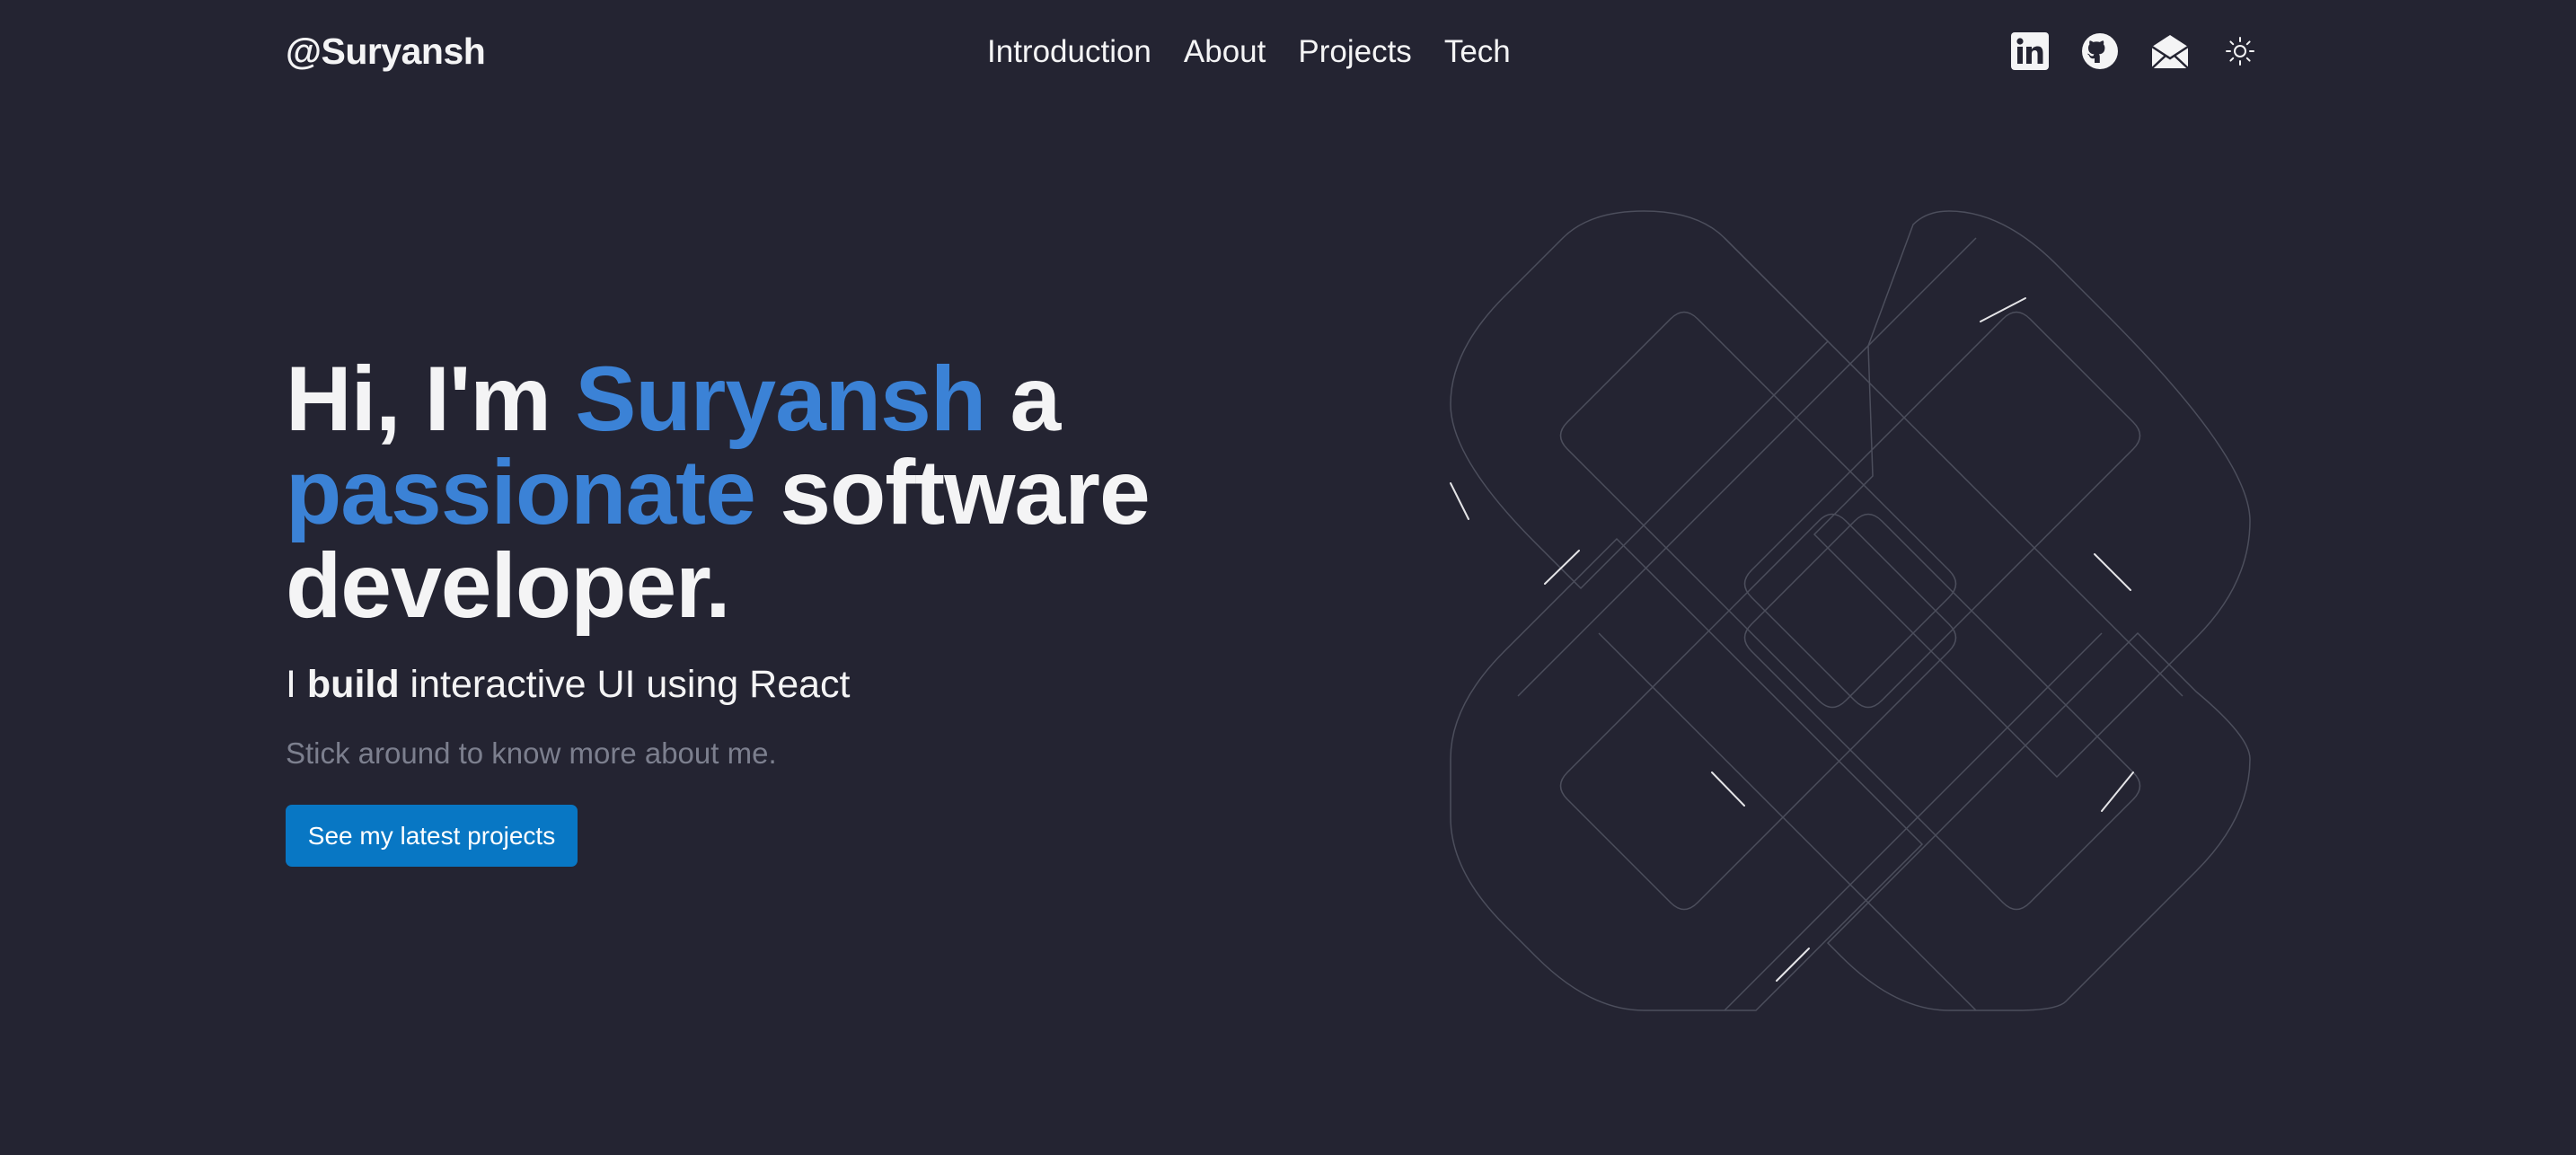 The width and height of the screenshot is (2576, 1155). I want to click on main-nav: Introduction About Projects Tech, so click(1249, 52).